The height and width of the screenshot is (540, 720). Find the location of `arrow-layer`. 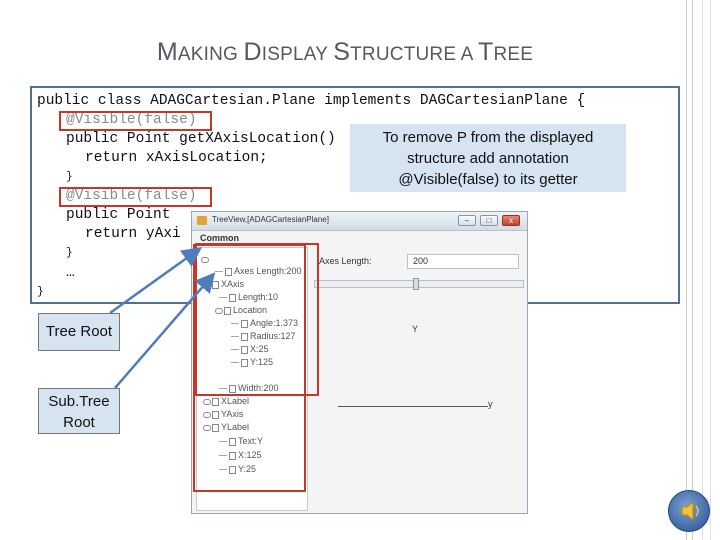

arrow-layer is located at coordinates (162, 318).